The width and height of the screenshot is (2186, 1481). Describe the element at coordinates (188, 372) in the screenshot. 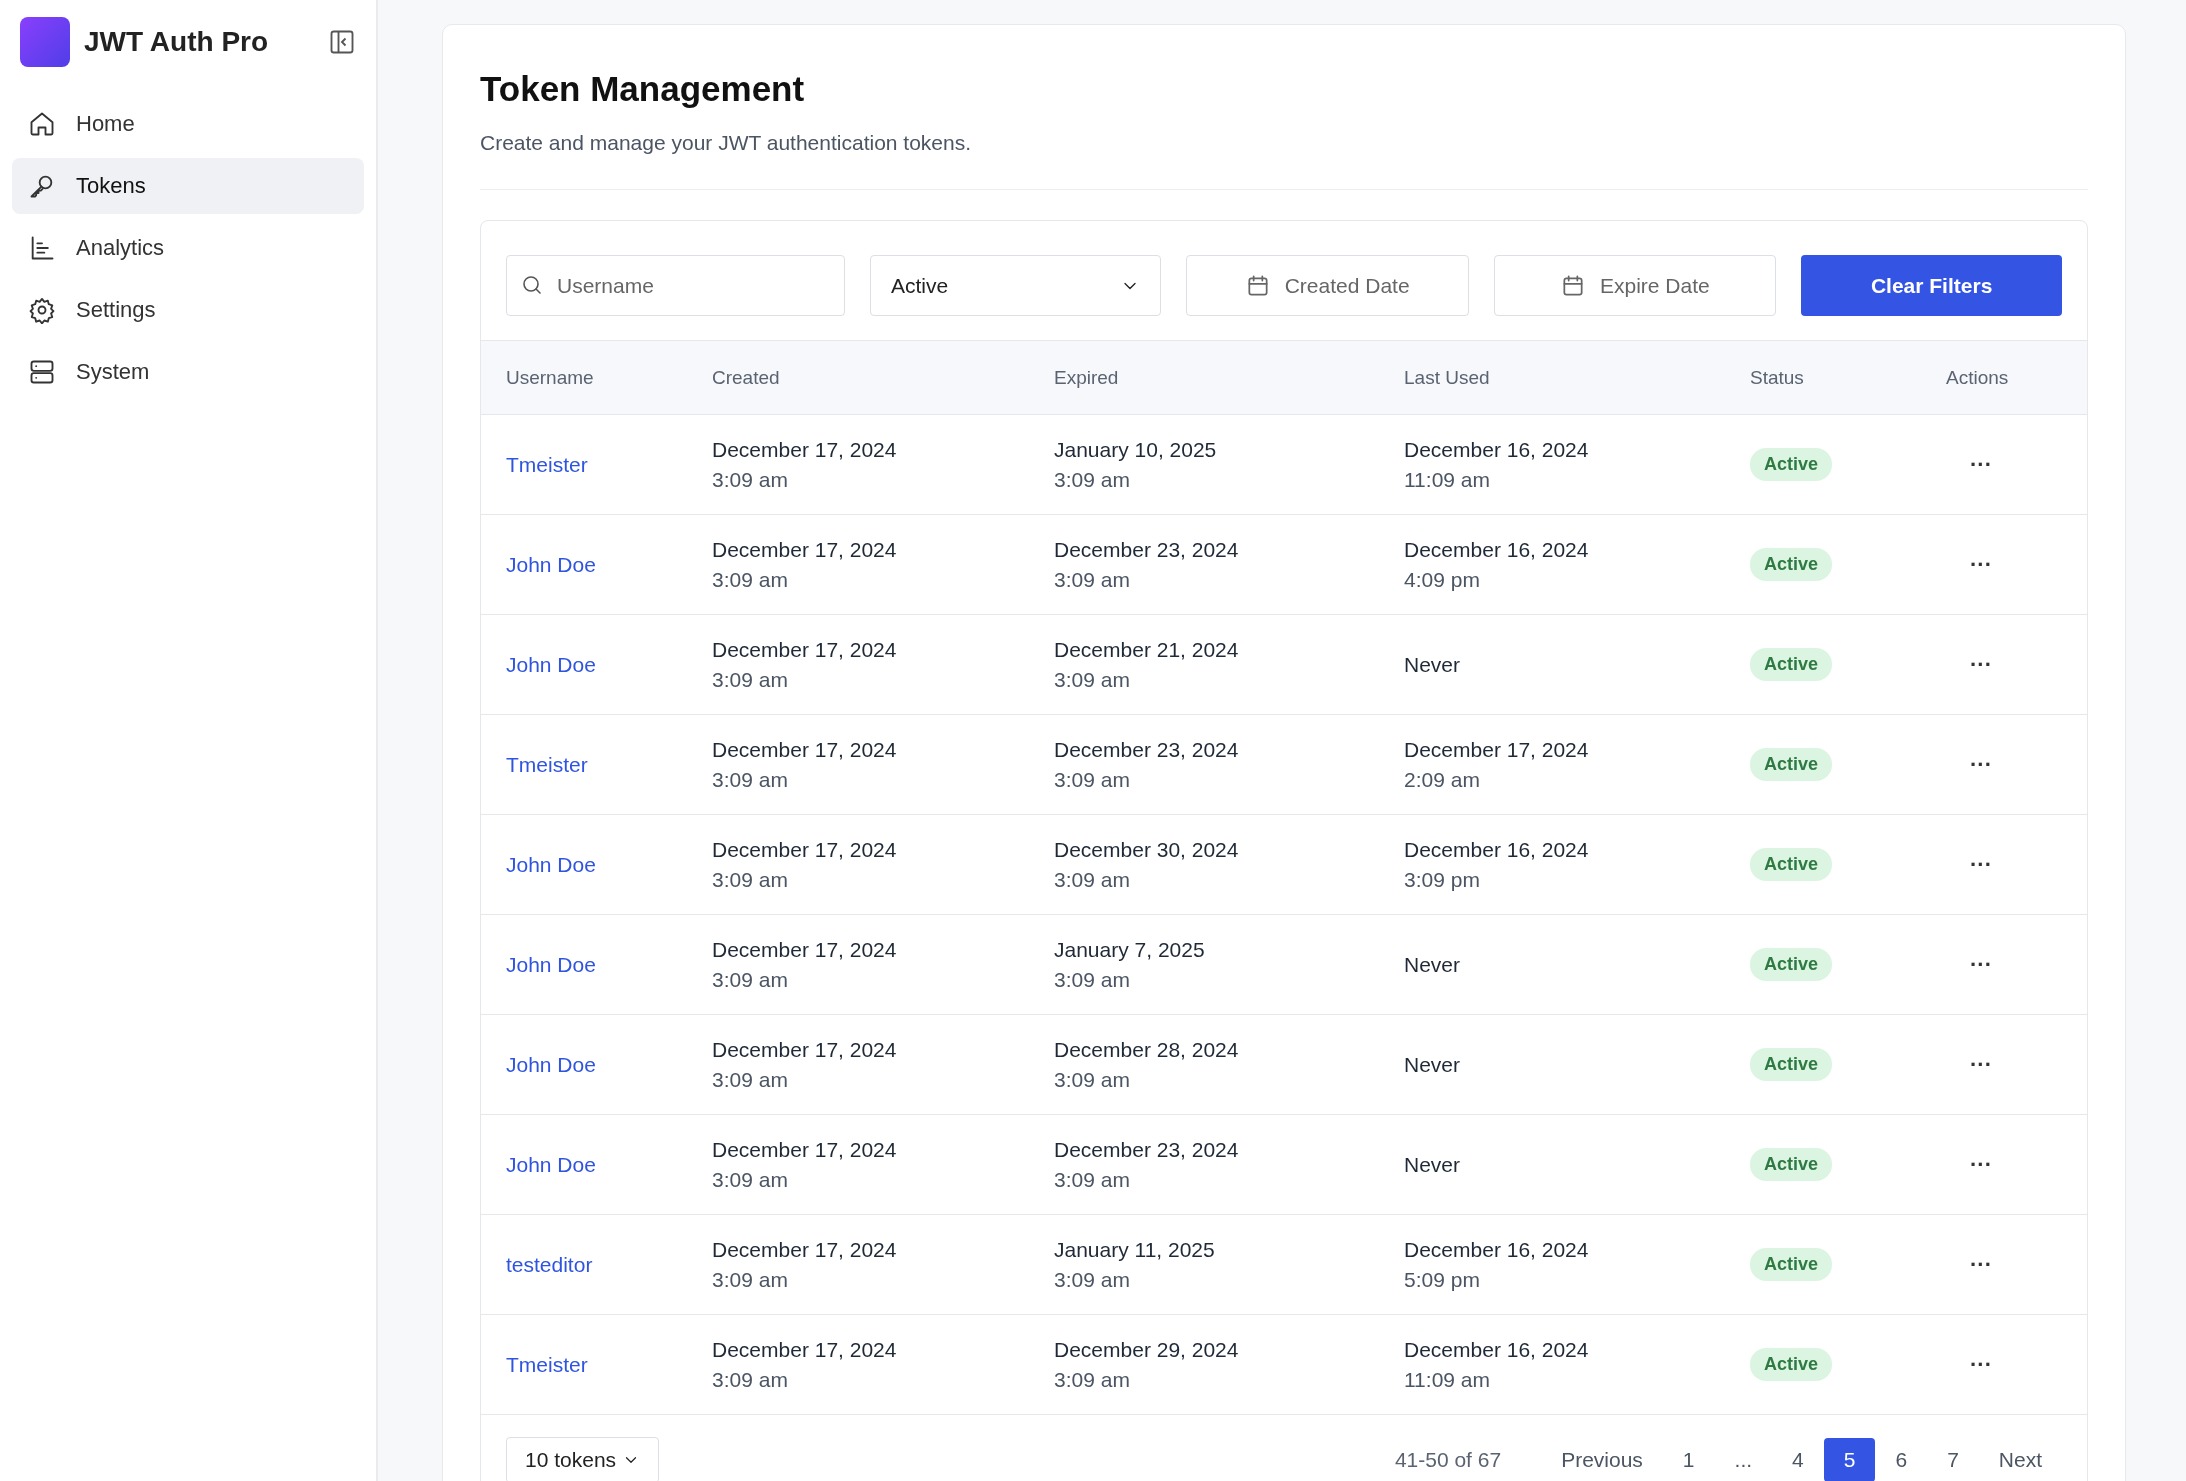

I see `sidebar-item: System` at that location.